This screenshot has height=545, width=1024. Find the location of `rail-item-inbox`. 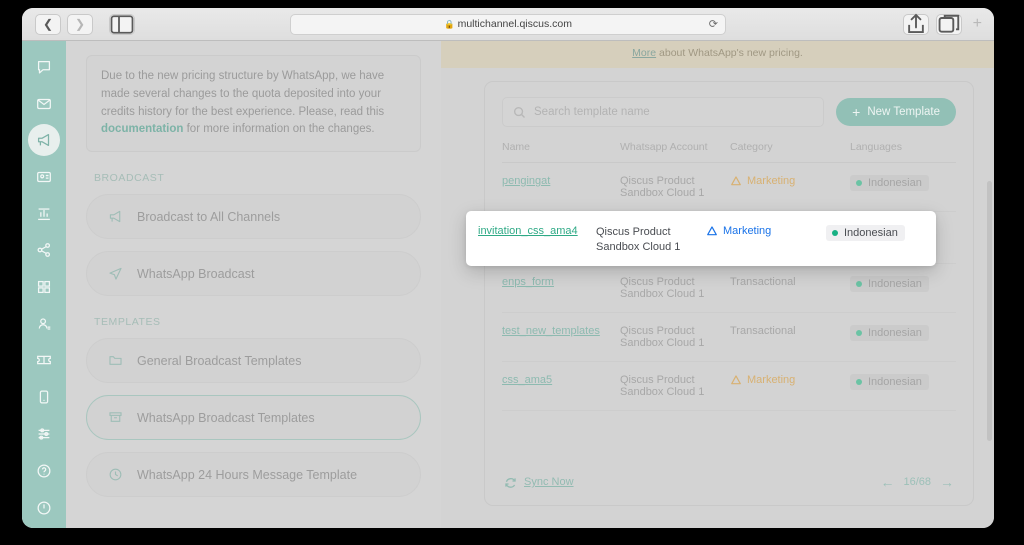

rail-item-inbox is located at coordinates (44, 104).